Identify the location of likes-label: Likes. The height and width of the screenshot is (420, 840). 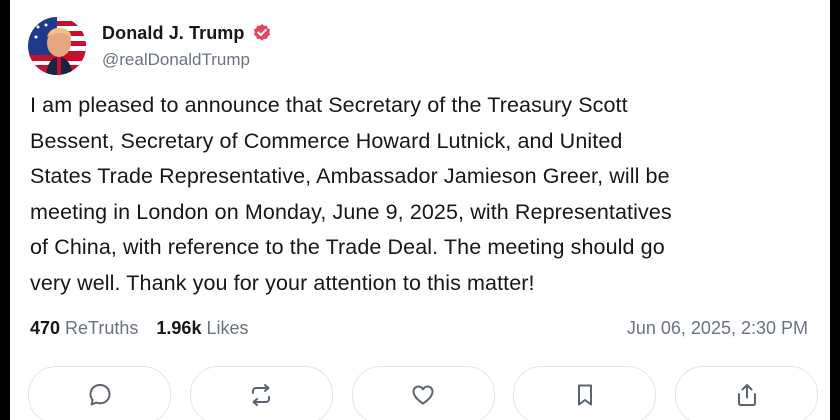
(227, 328).